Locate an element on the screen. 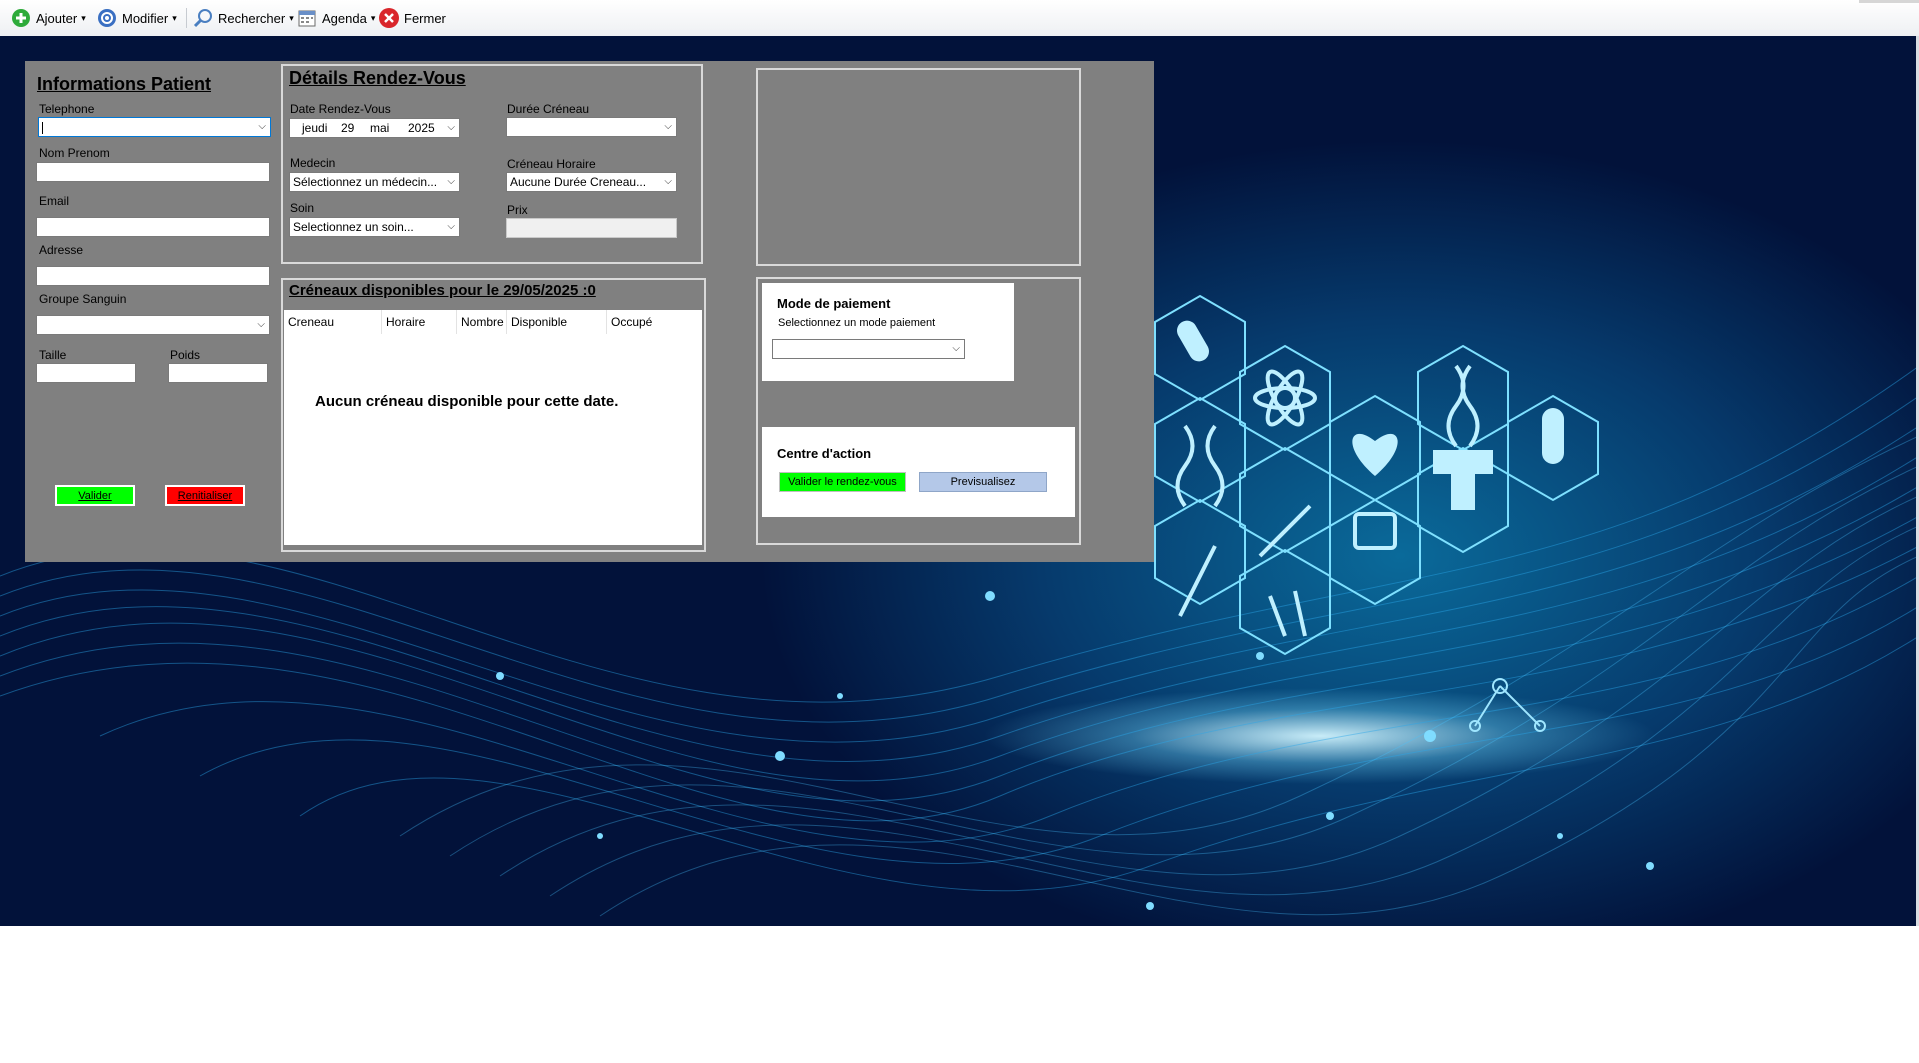 Image resolution: width=1919 pixels, height=1063 pixels. window-edge is located at coordinates (1889, 1).